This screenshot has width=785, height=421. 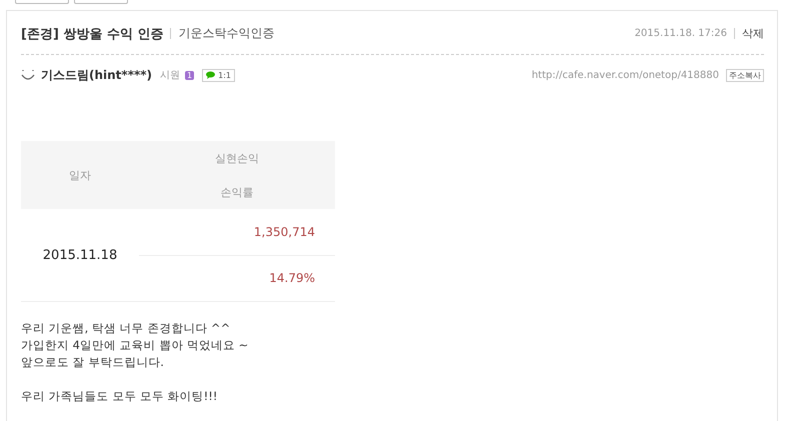 What do you see at coordinates (28, 75) in the screenshot?
I see `smile-icon` at bounding box center [28, 75].